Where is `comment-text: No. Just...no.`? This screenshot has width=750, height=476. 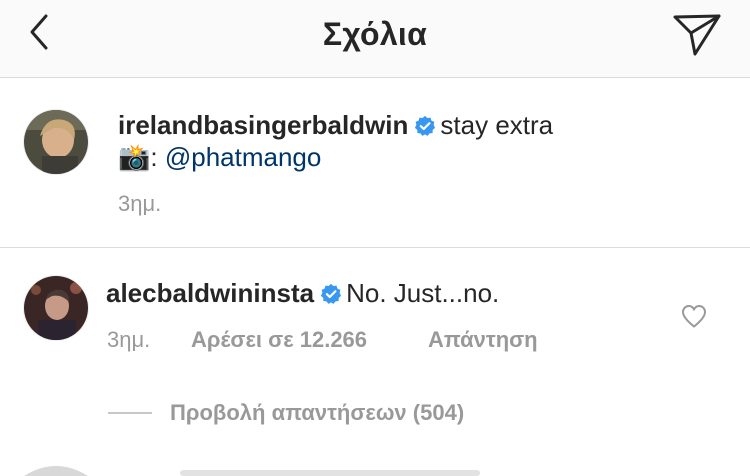
comment-text: No. Just...no. is located at coordinates (423, 293).